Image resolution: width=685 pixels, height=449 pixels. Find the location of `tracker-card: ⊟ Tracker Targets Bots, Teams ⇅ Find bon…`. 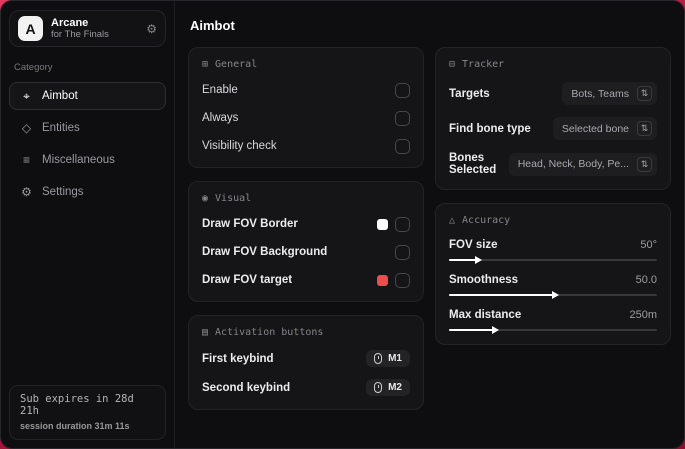

tracker-card: ⊟ Tracker Targets Bots, Teams ⇅ Find bon… is located at coordinates (553, 118).